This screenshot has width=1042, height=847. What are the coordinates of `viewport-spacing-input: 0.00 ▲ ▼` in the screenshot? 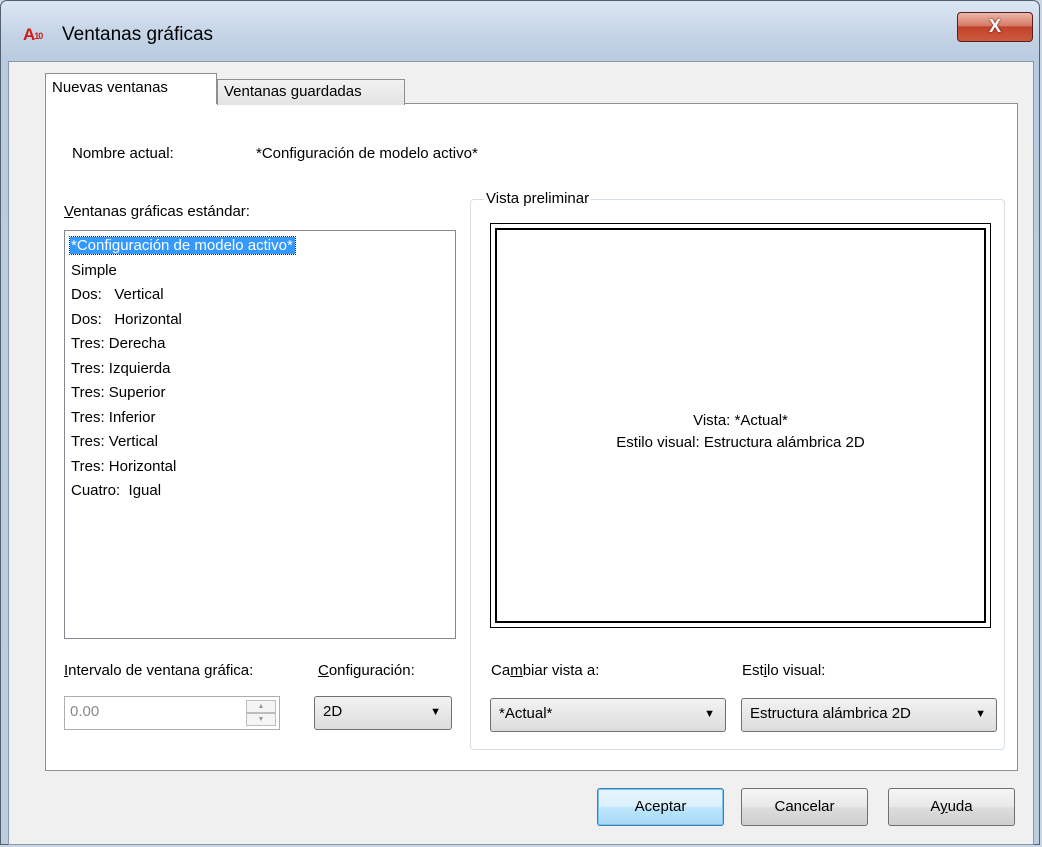 It's located at (172, 713).